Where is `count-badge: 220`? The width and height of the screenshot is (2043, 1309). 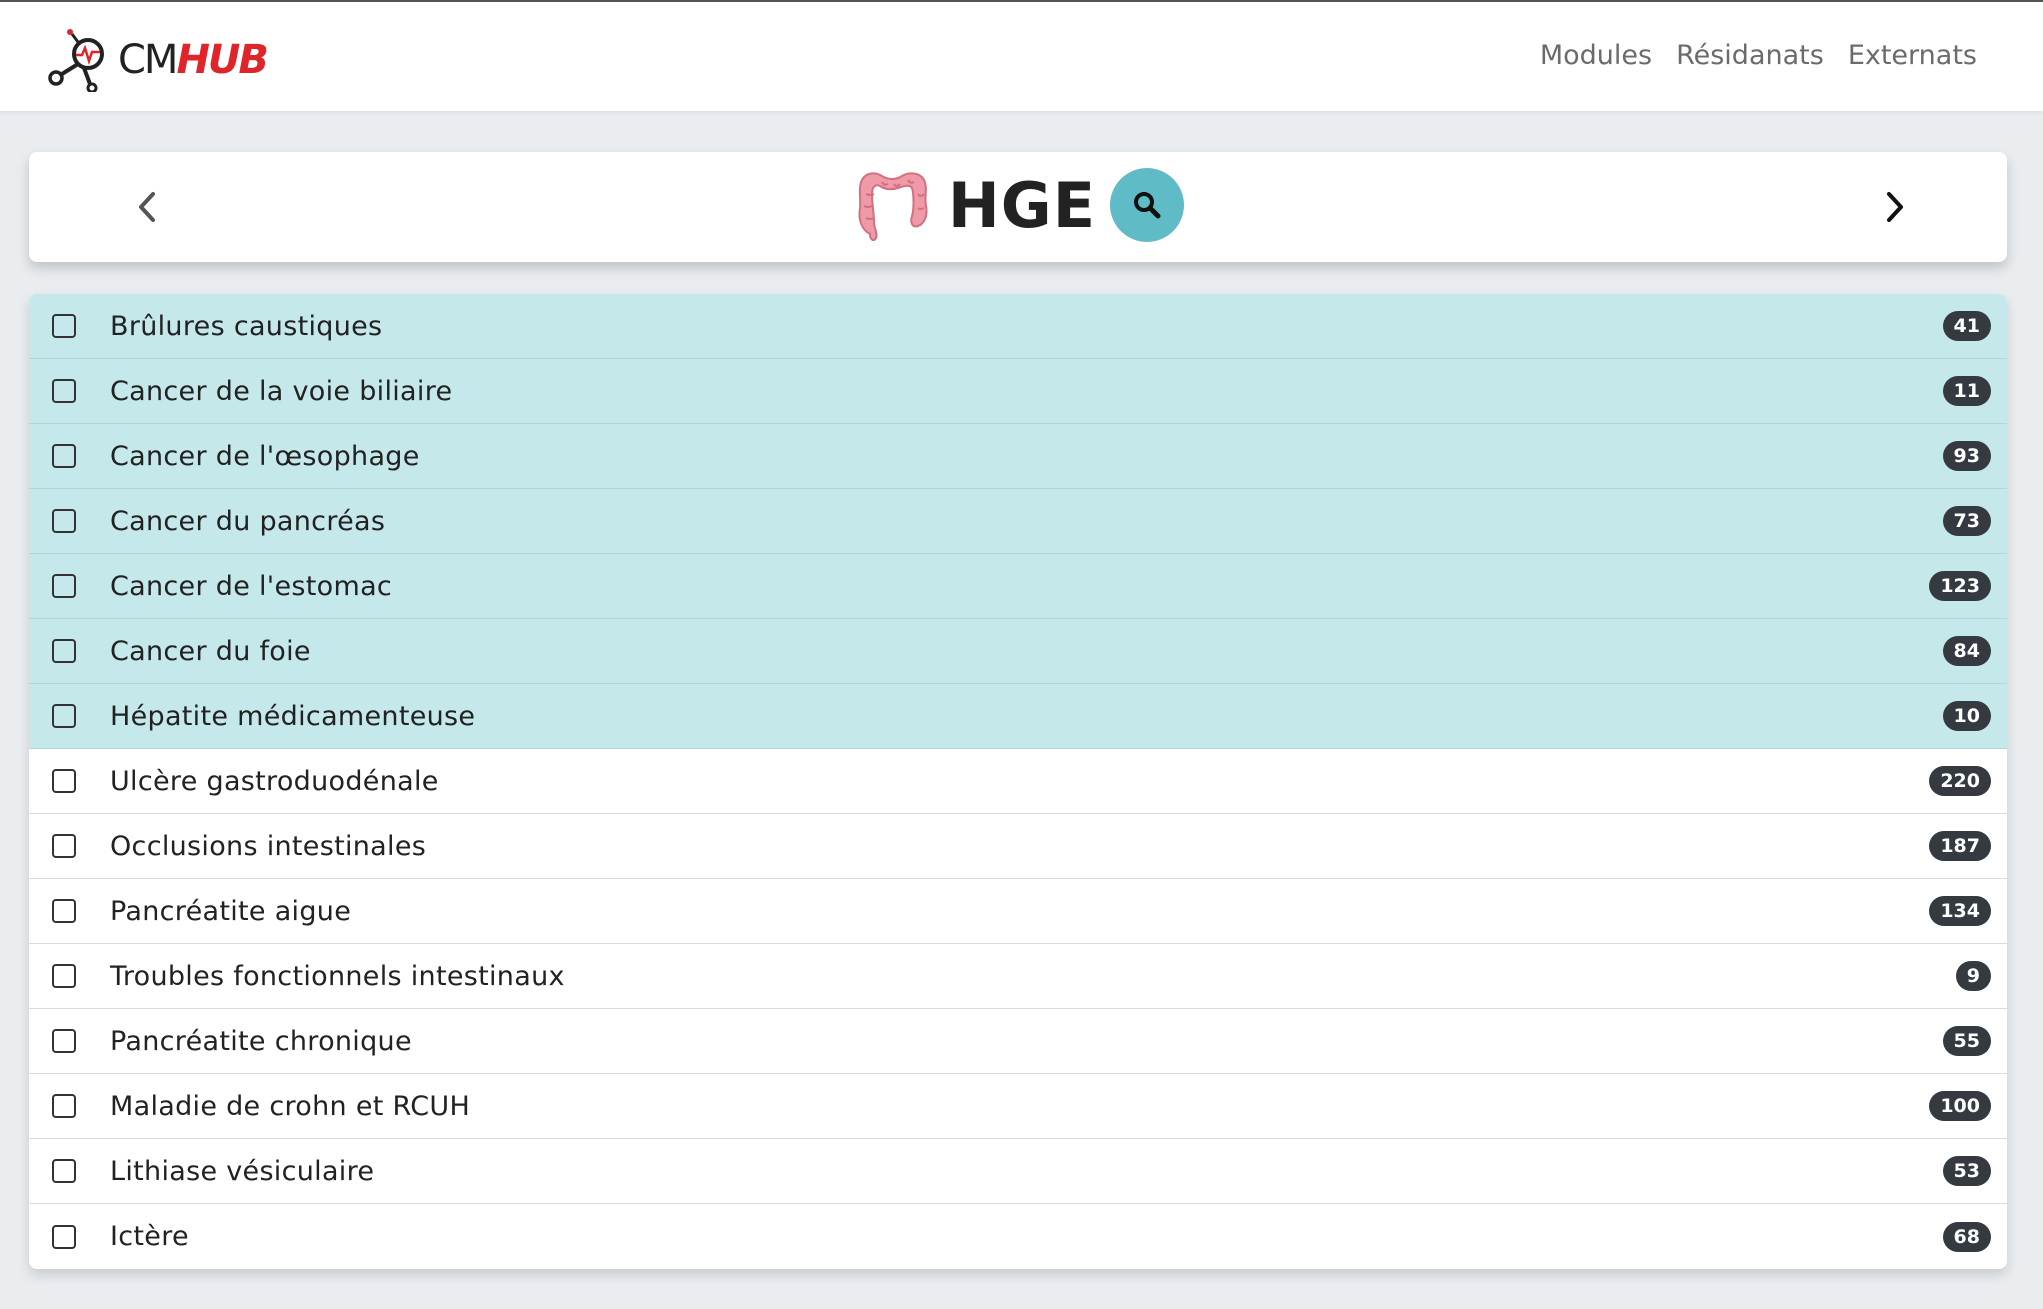 count-badge: 220 is located at coordinates (1960, 781).